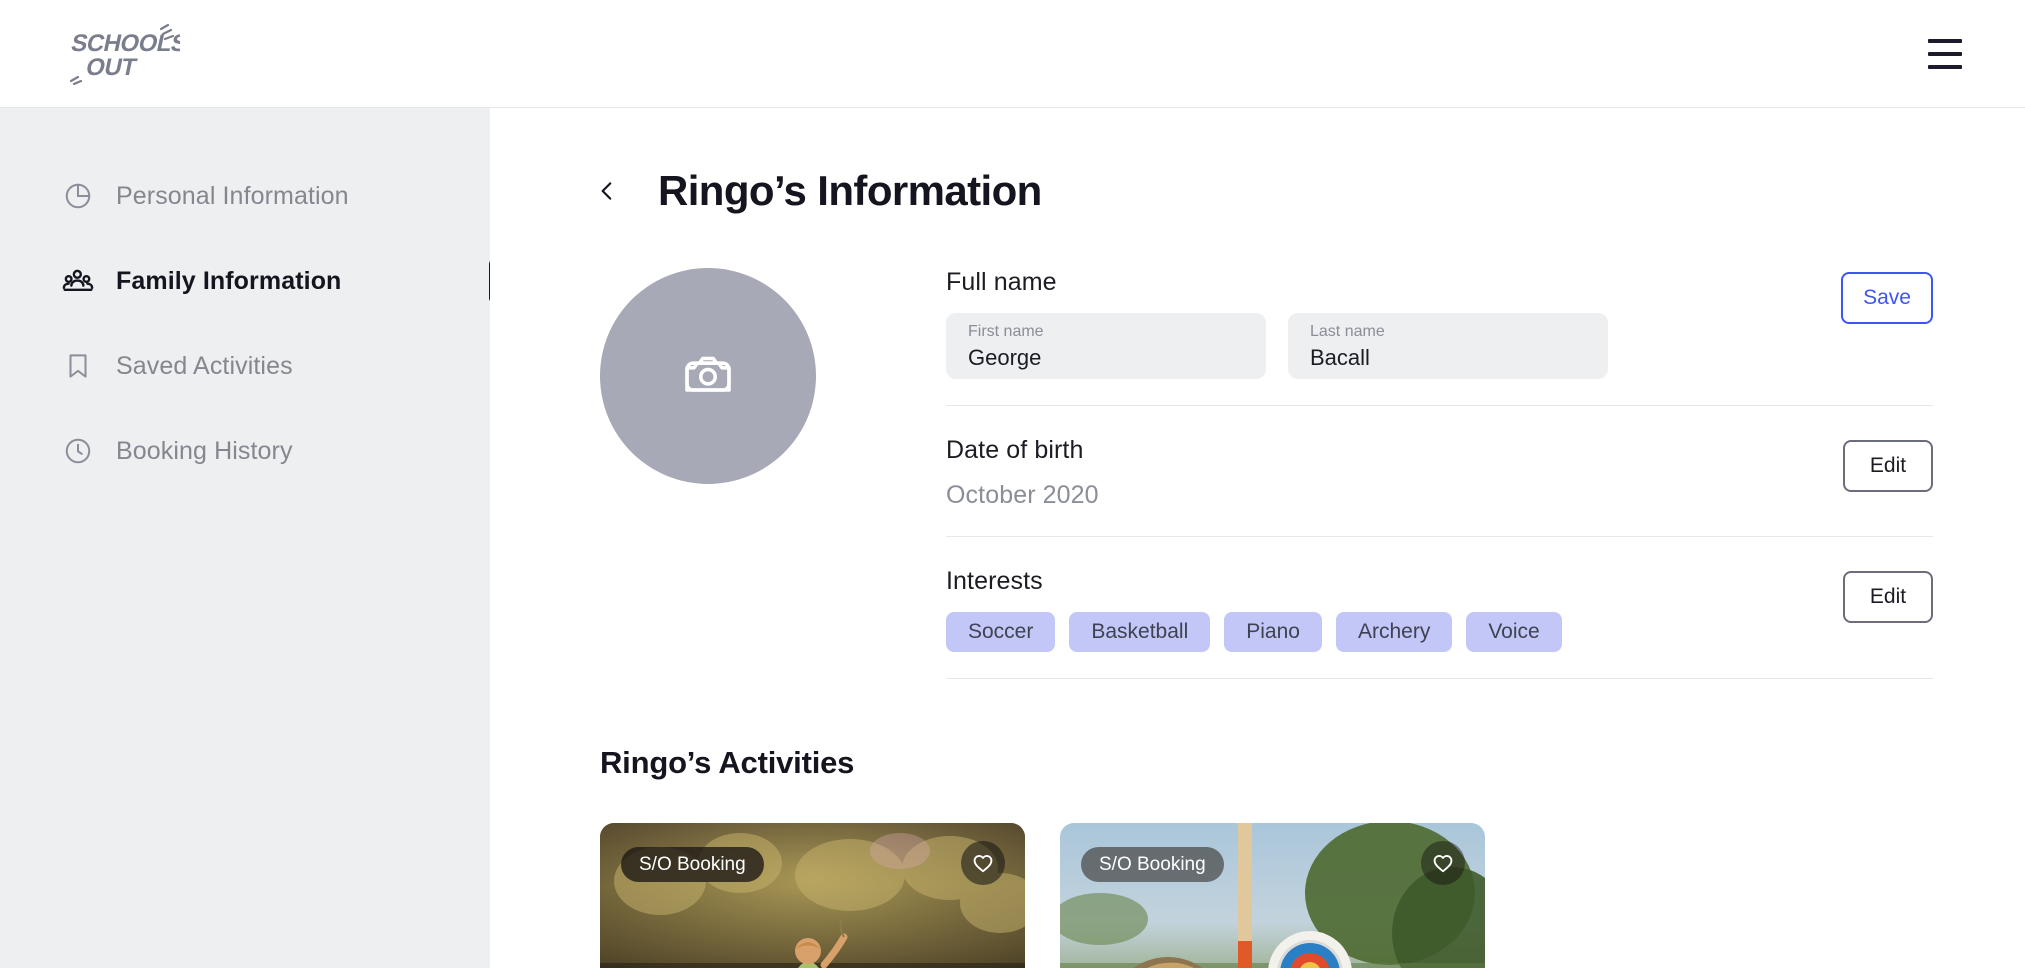 The image size is (2025, 968). I want to click on hamburger-menu-icon, so click(1945, 54).